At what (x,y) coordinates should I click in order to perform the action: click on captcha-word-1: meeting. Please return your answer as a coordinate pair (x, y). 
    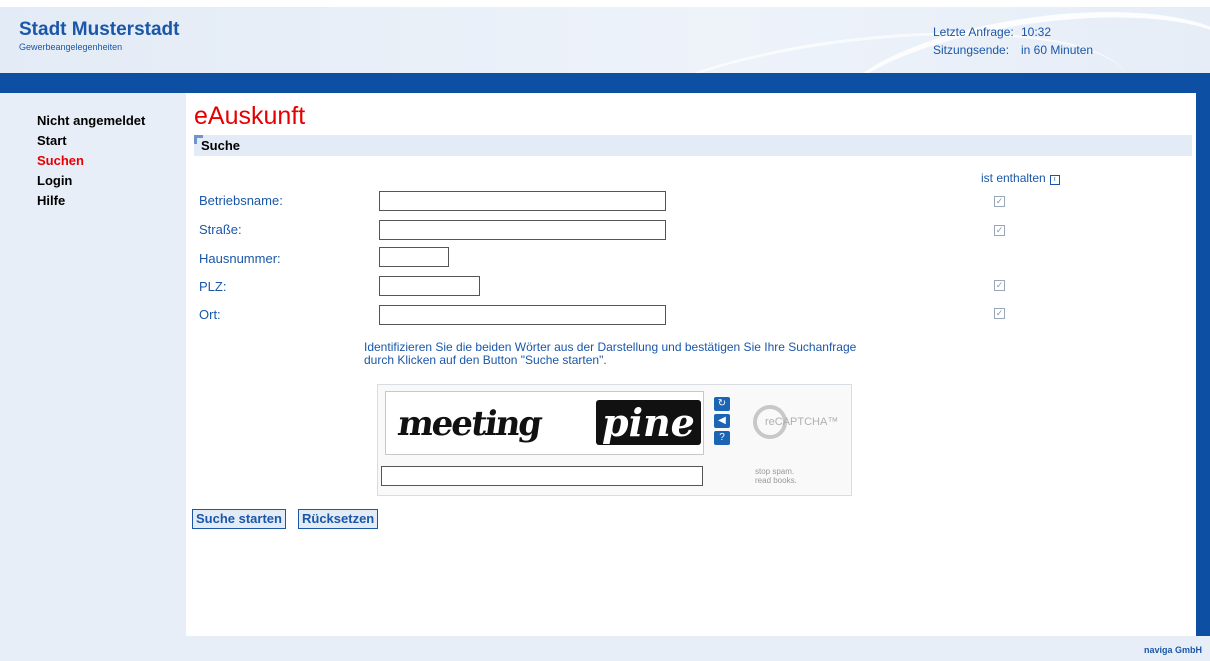
    Looking at the image, I should click on (469, 424).